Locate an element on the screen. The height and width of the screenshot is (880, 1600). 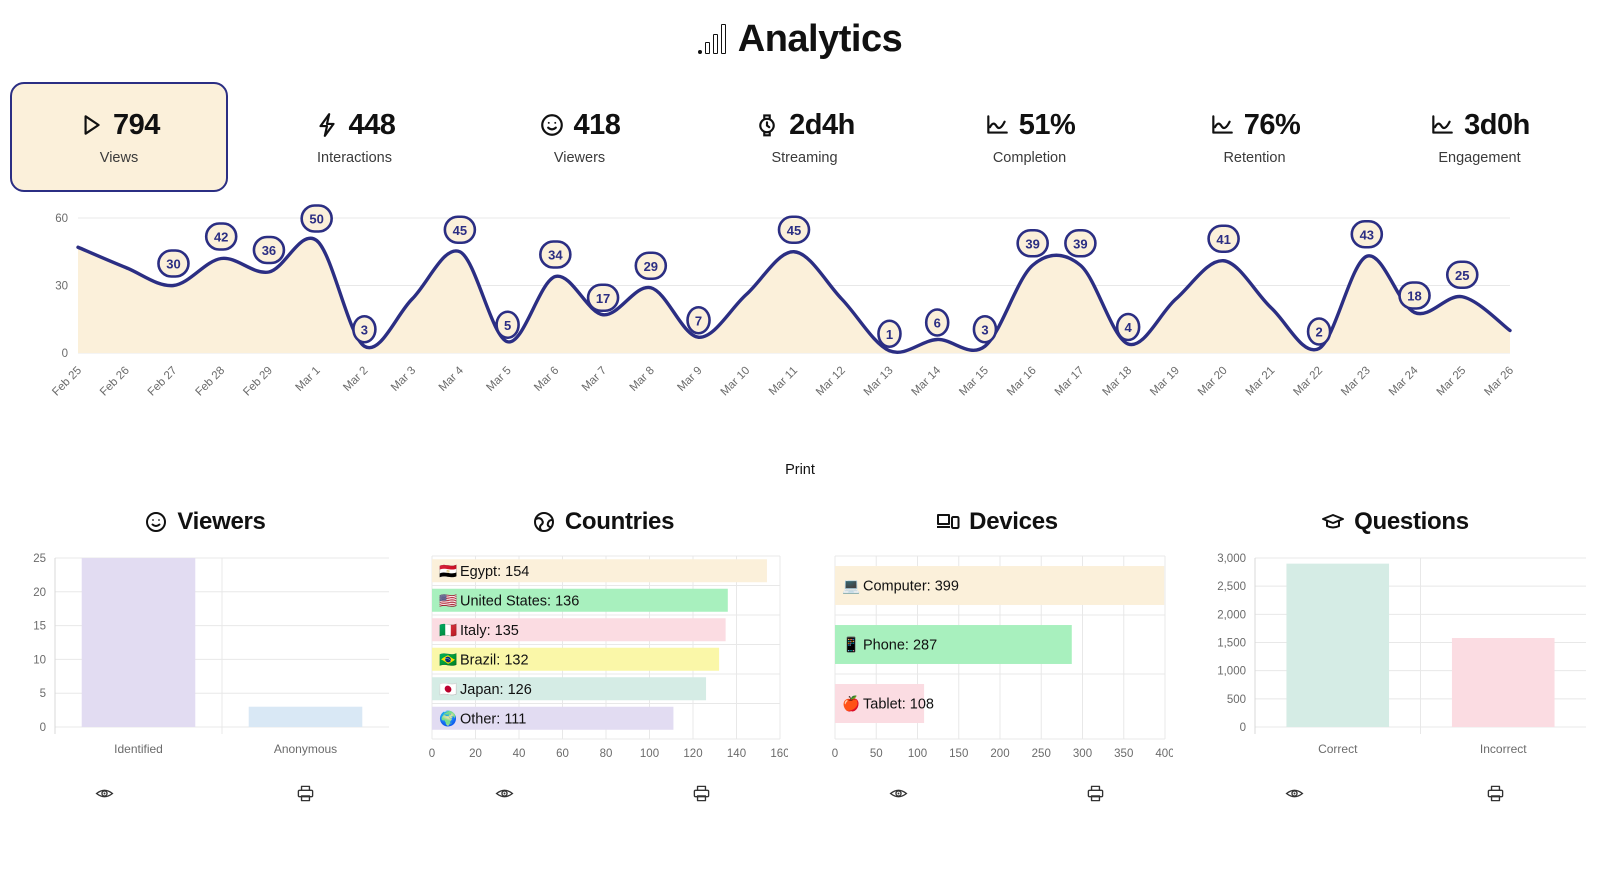
bar-value-label: United States: 136 is located at coordinates (519, 601).